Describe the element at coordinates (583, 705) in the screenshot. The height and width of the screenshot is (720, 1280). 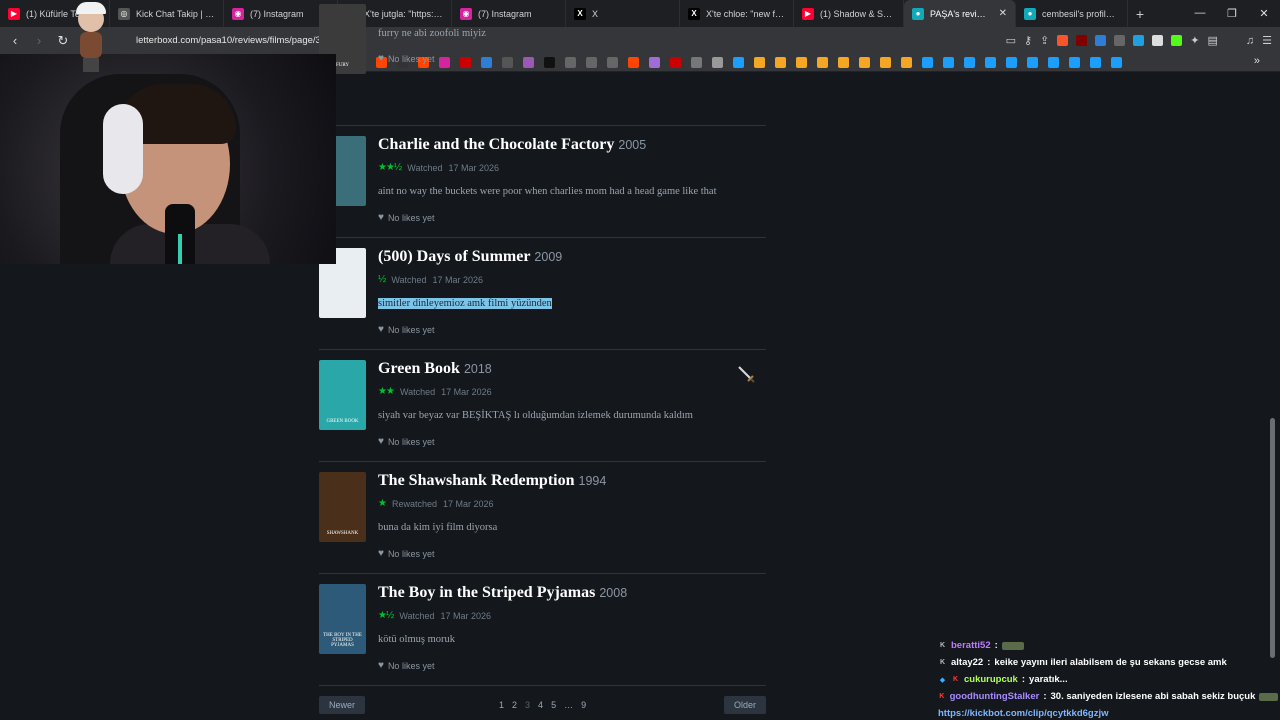
I see `page-number: 9` at that location.